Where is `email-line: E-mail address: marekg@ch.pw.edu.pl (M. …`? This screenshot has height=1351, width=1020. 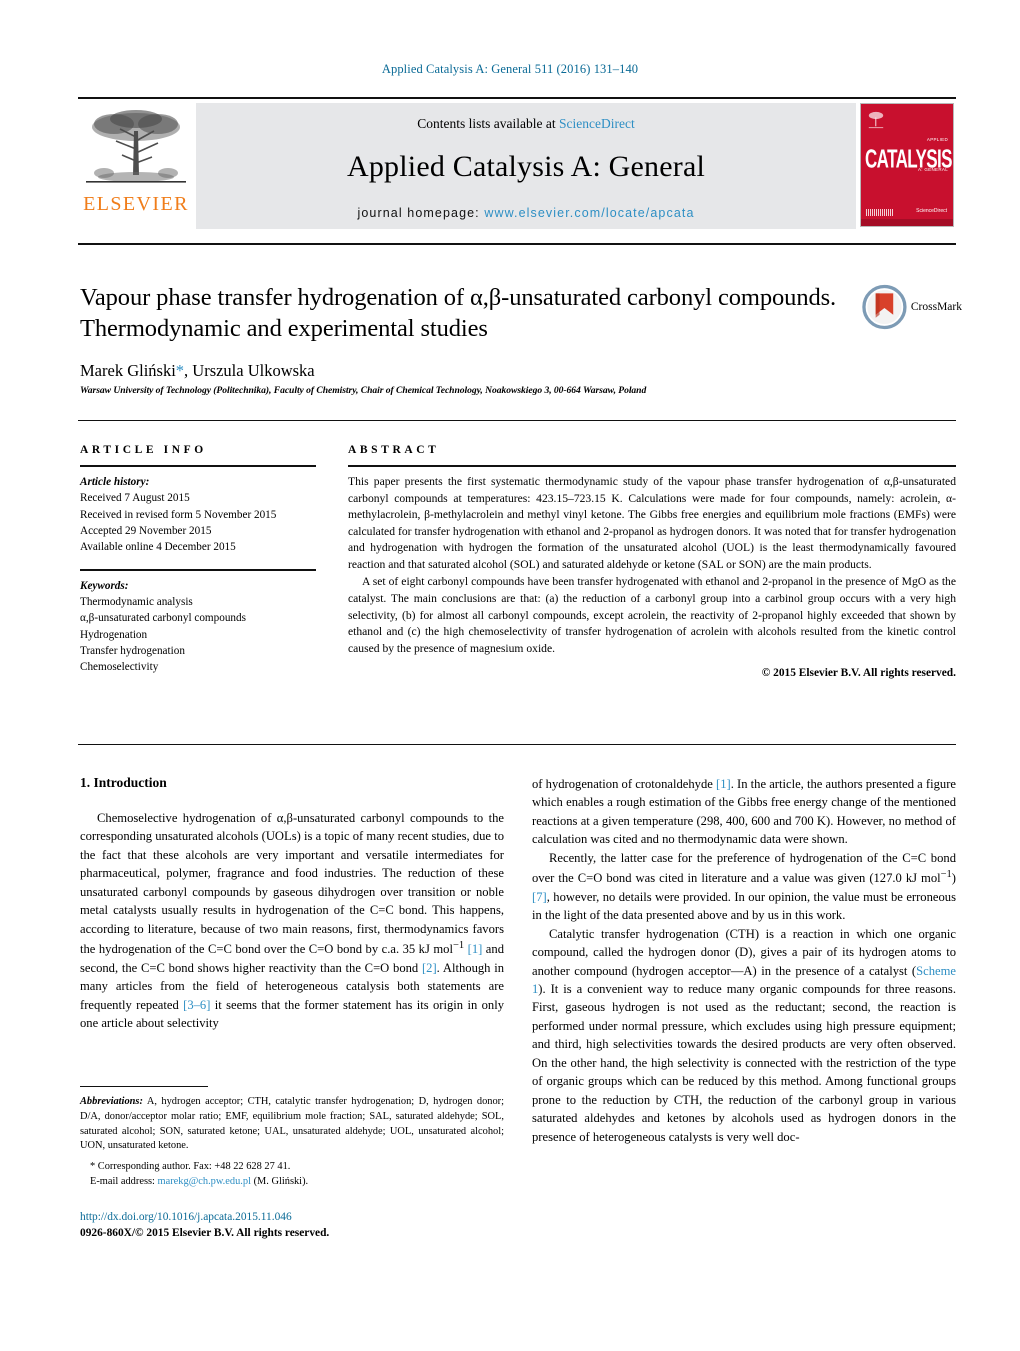 email-line: E-mail address: marekg@ch.pw.edu.pl (M. … is located at coordinates (292, 1181).